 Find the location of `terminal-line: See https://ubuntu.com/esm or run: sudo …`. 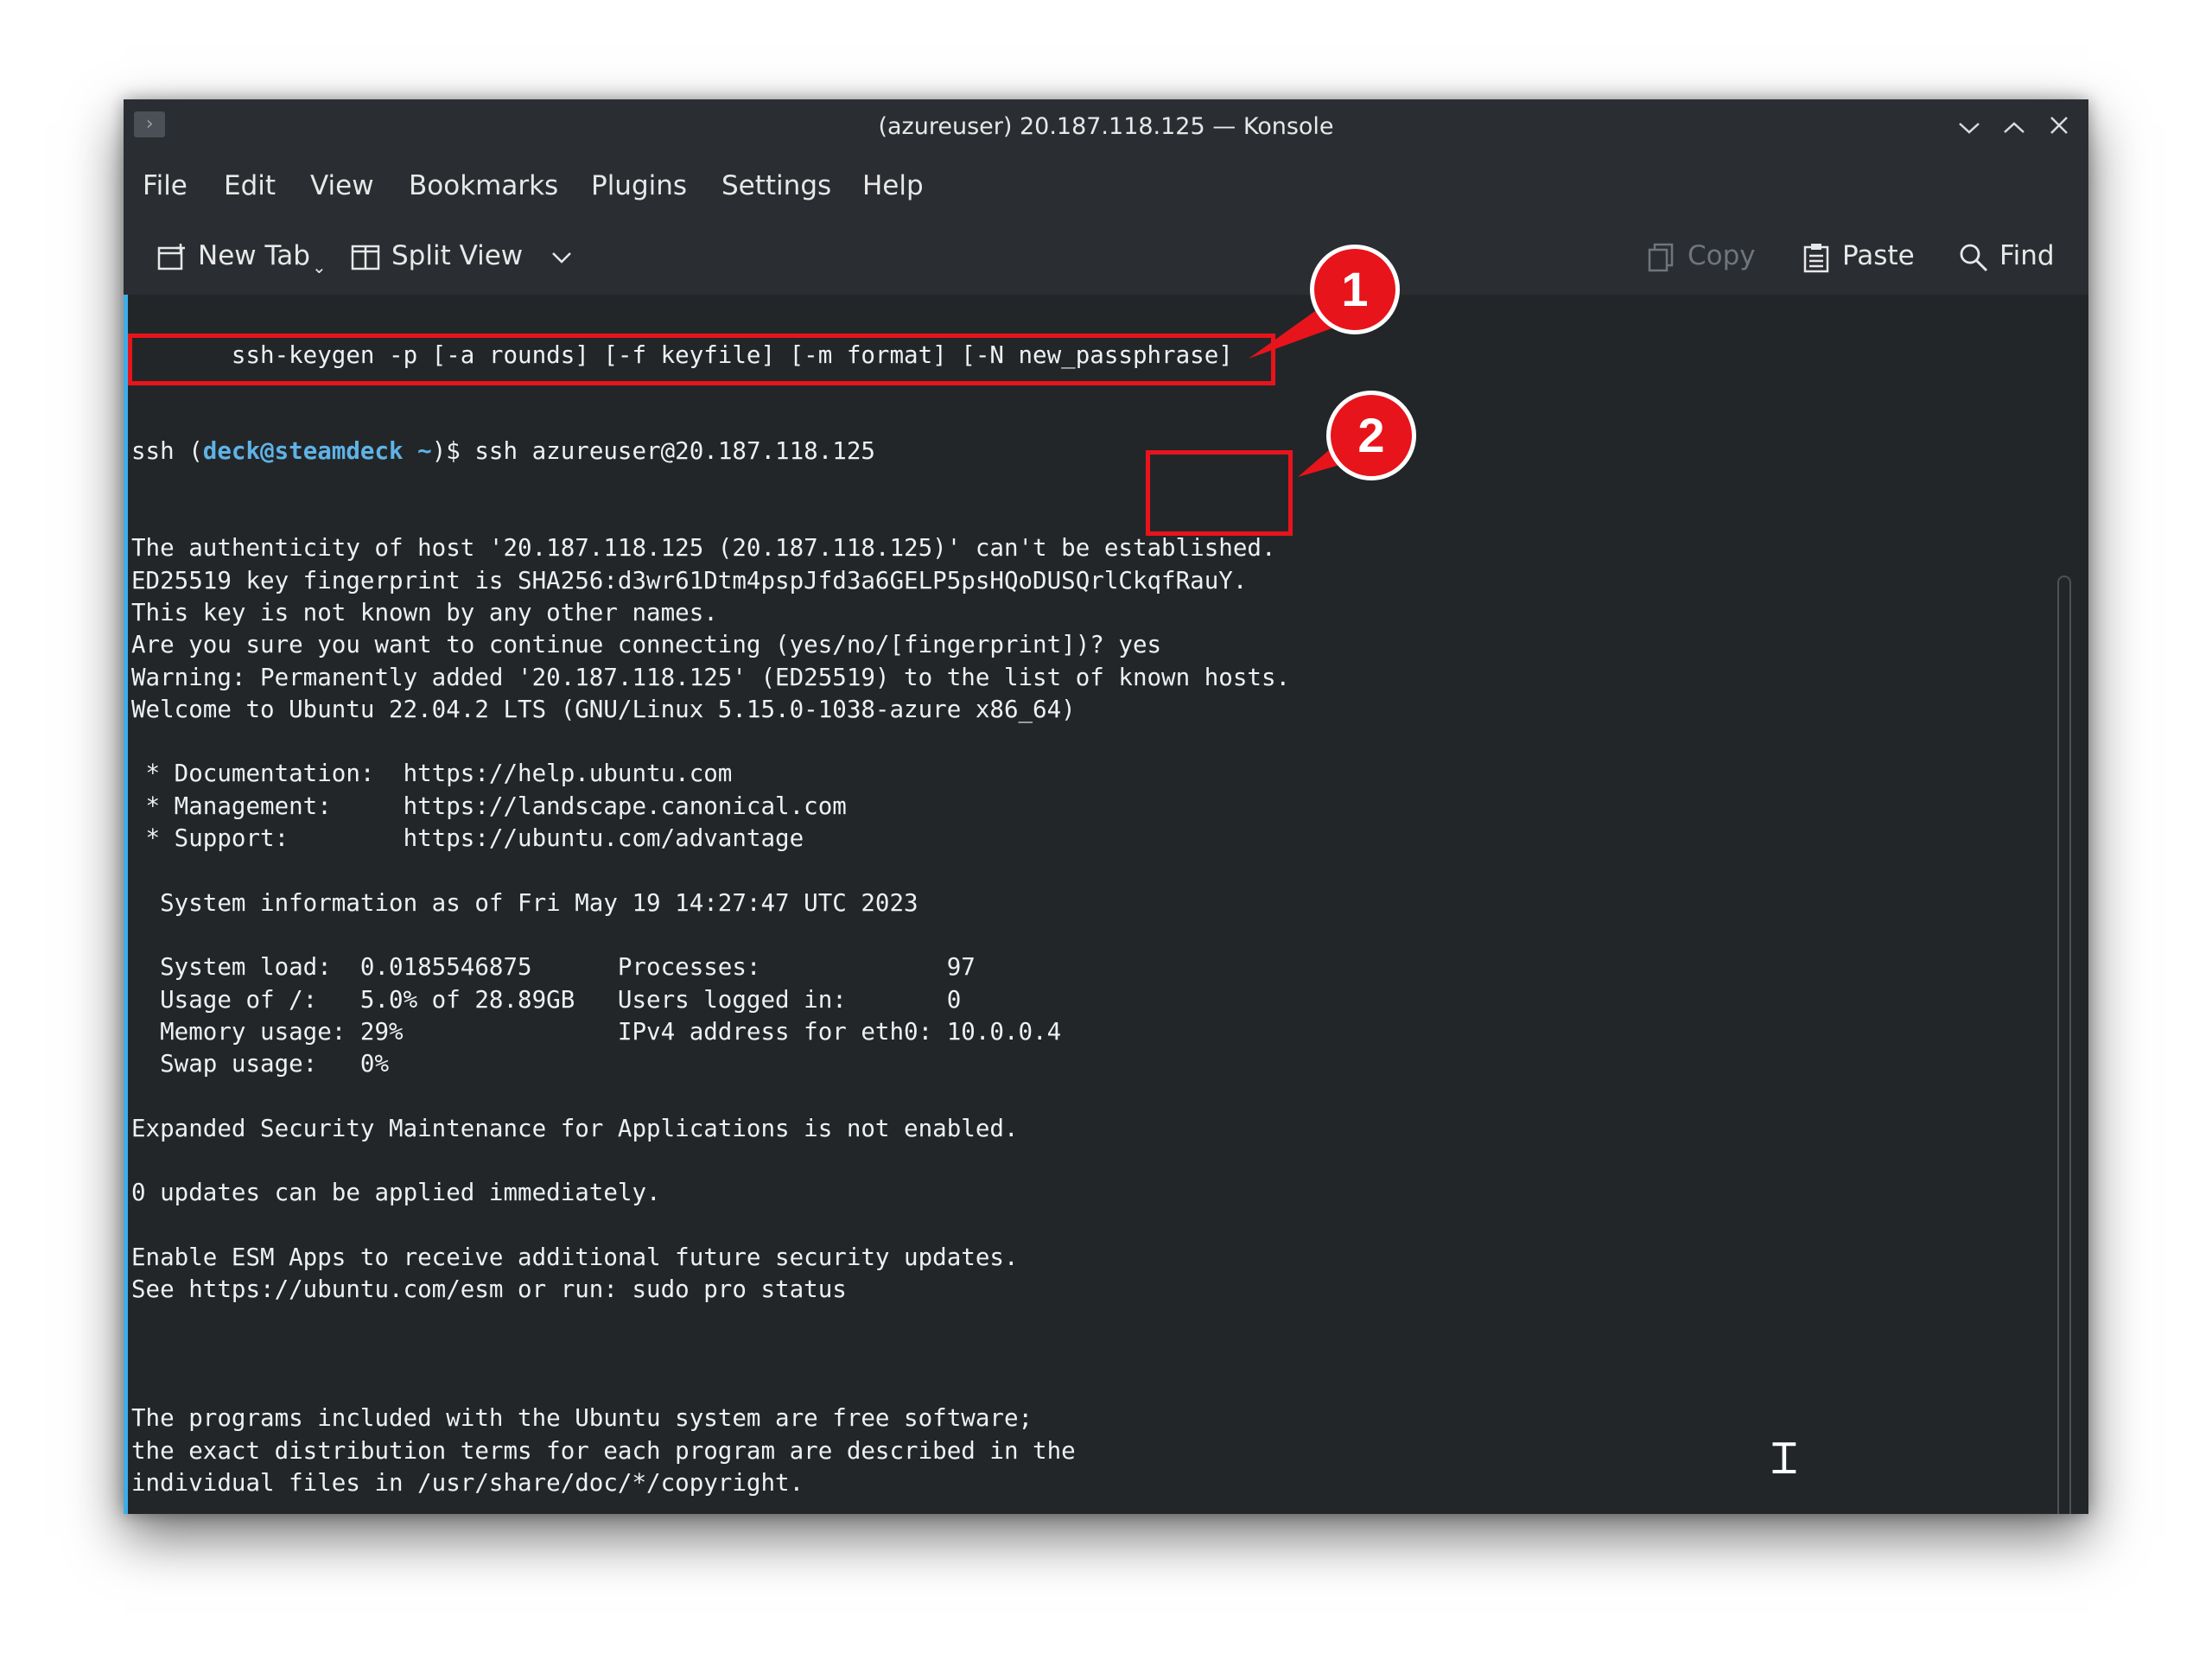

terminal-line: See https://ubuntu.com/esm or run: sudo … is located at coordinates (489, 1289).